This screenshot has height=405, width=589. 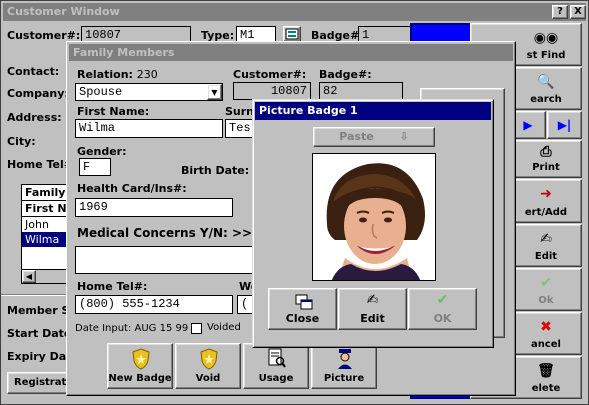 I want to click on relation-select-value: Spouse, so click(x=101, y=92).